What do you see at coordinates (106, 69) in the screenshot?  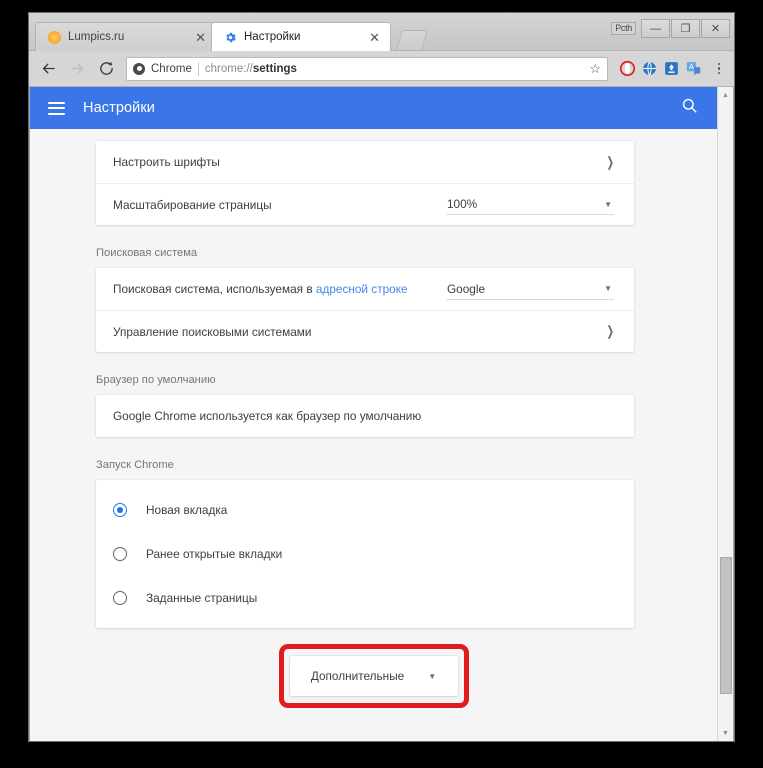 I see `reload-button` at bounding box center [106, 69].